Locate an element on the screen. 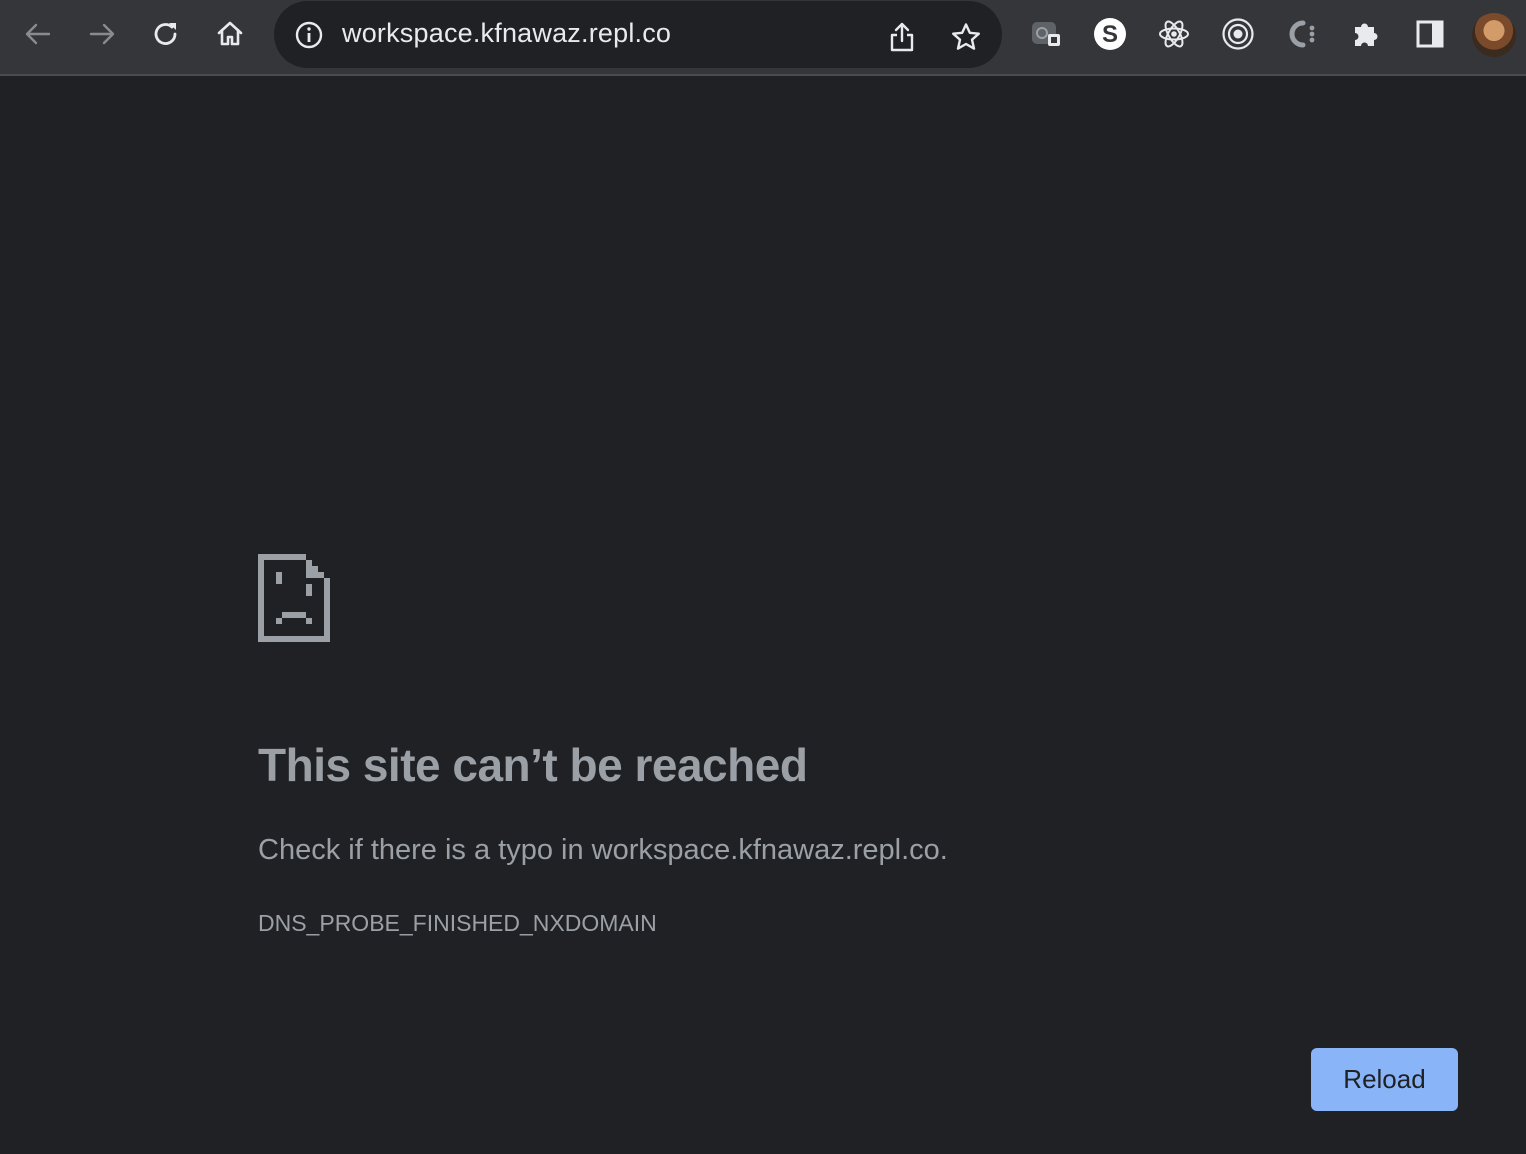  puzzle-extensions-icon is located at coordinates (1366, 34).